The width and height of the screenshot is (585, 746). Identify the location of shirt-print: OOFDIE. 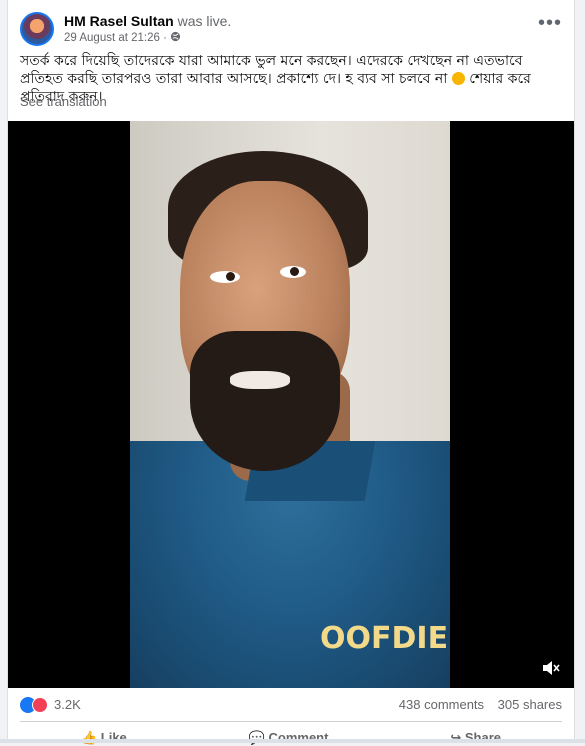
(384, 638).